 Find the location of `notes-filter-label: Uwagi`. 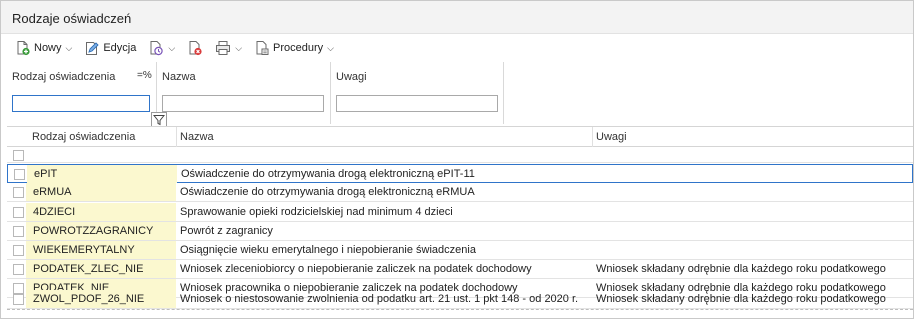

notes-filter-label: Uwagi is located at coordinates (351, 77).